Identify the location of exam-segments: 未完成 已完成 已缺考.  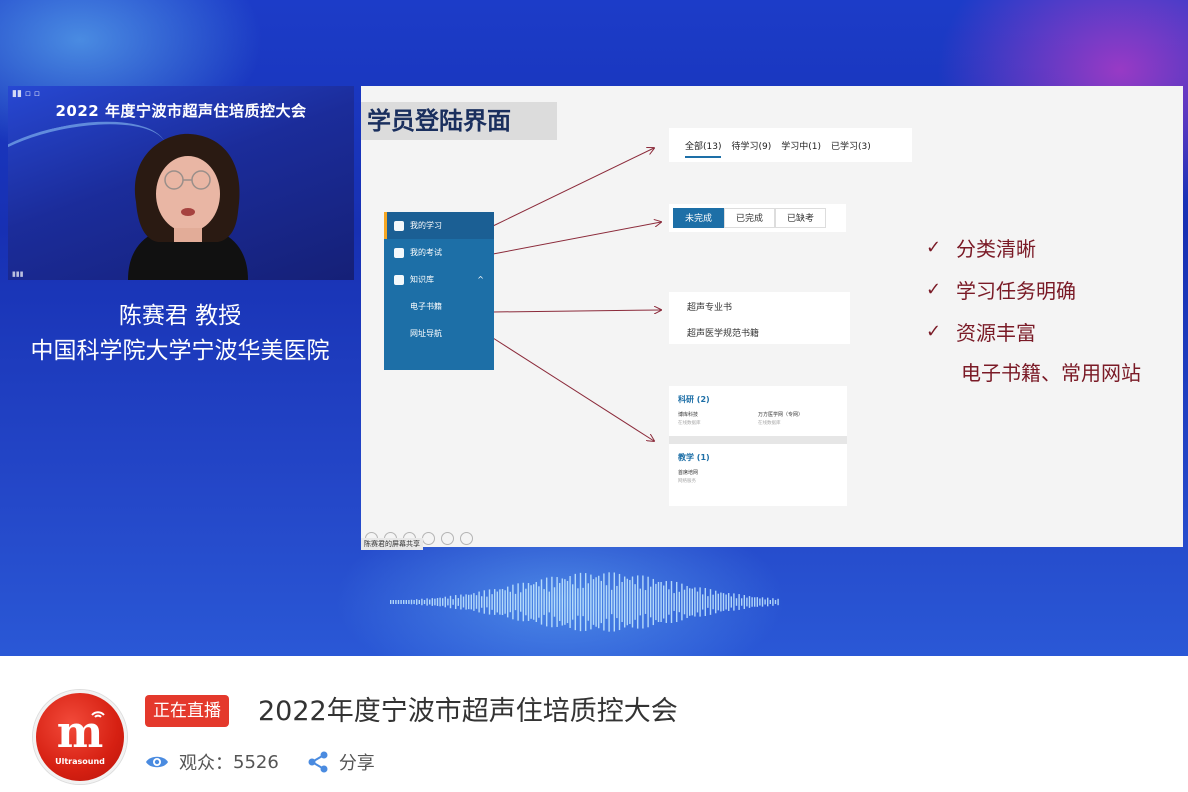
(757, 218).